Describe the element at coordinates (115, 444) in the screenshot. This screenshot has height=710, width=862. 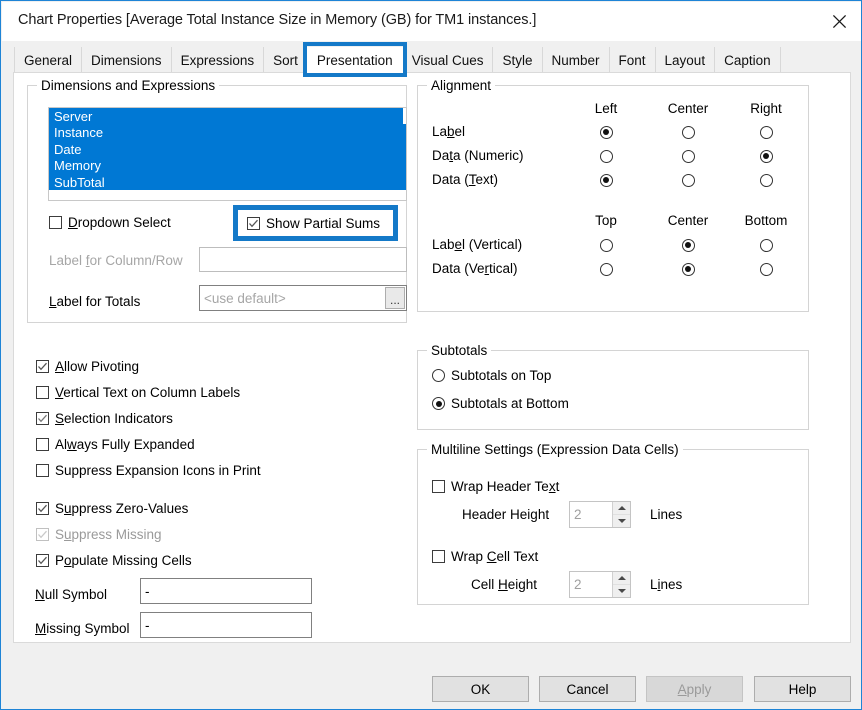
I see `always-fully-expanded-checkbox: Always Fully Expanded` at that location.